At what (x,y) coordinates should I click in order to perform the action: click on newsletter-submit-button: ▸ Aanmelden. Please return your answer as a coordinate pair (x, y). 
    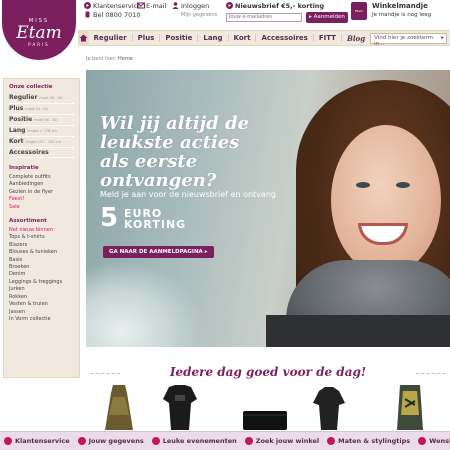
    Looking at the image, I should click on (327, 17).